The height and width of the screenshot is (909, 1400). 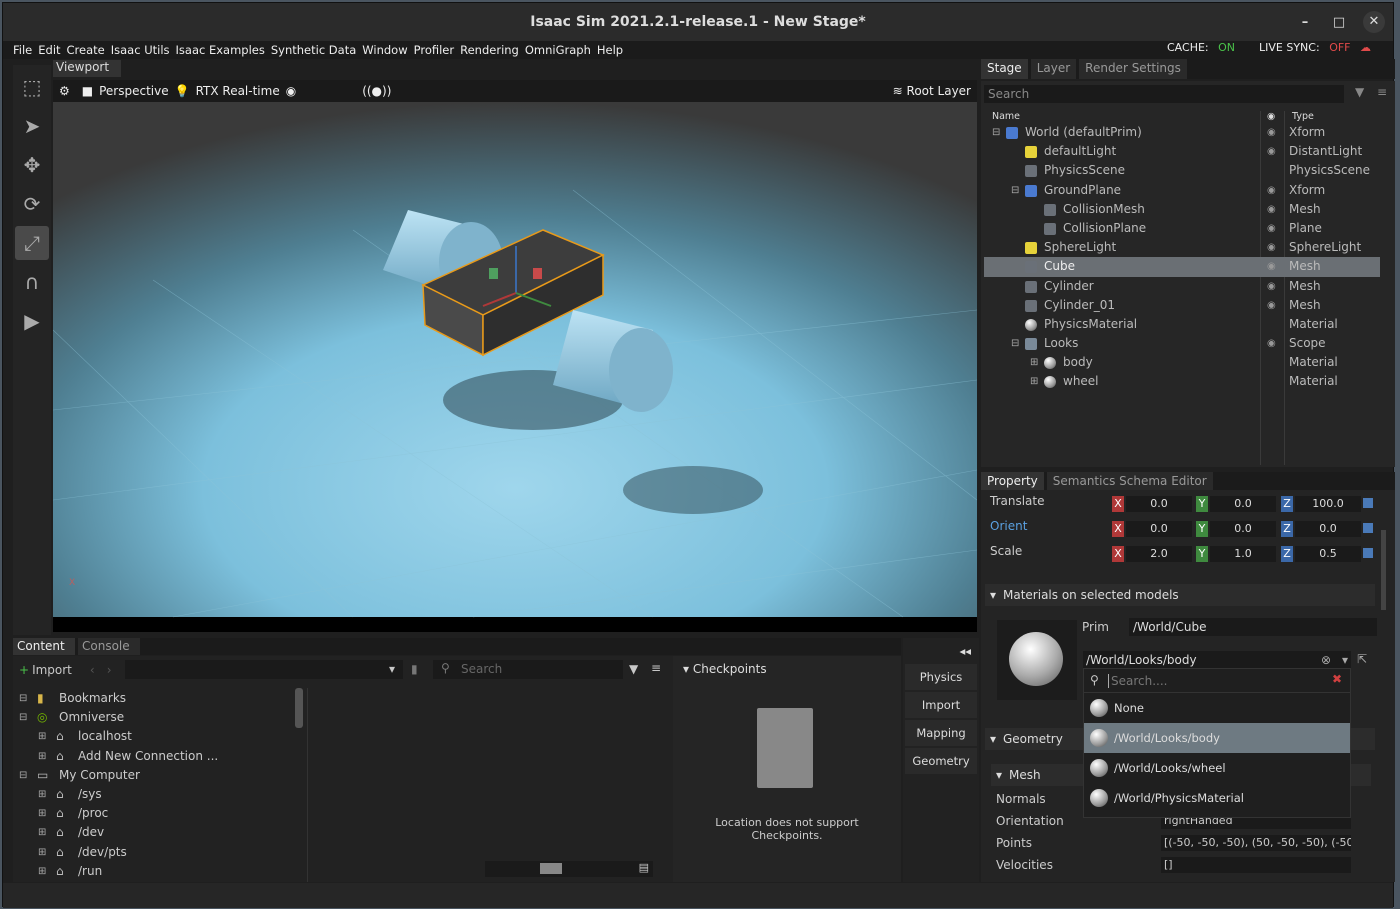 I want to click on settings-gear-icon: ⚙, so click(x=64, y=91).